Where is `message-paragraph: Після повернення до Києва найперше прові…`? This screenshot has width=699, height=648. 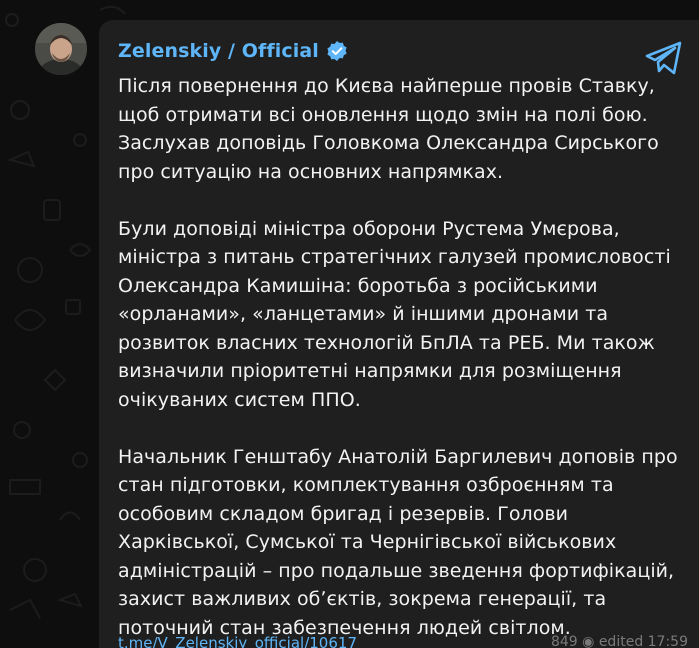
message-paragraph: Після повернення до Києва найперше прові… is located at coordinates (388, 129).